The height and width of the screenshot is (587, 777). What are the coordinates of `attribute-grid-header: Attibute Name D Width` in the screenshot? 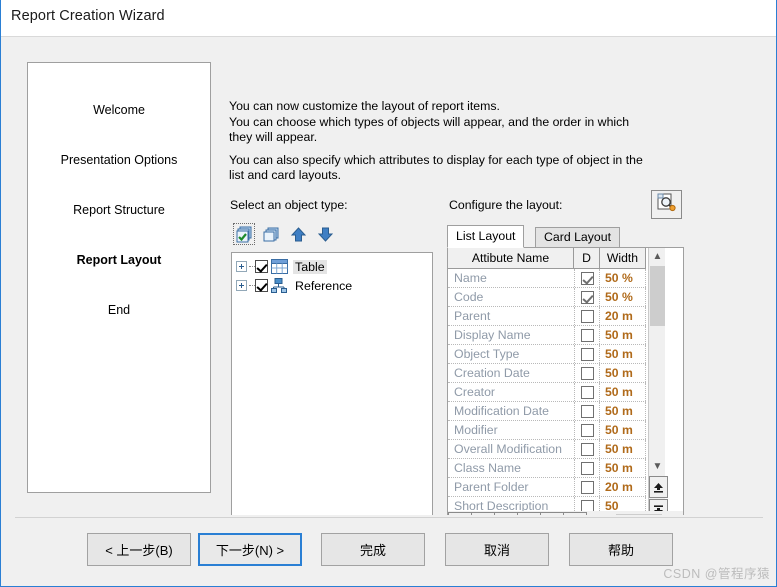 It's located at (547, 258).